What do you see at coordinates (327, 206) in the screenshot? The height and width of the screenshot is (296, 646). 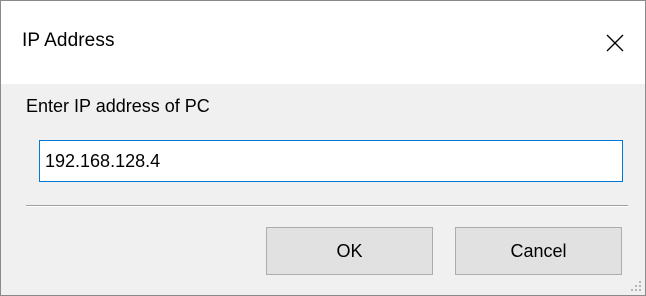 I see `divider` at bounding box center [327, 206].